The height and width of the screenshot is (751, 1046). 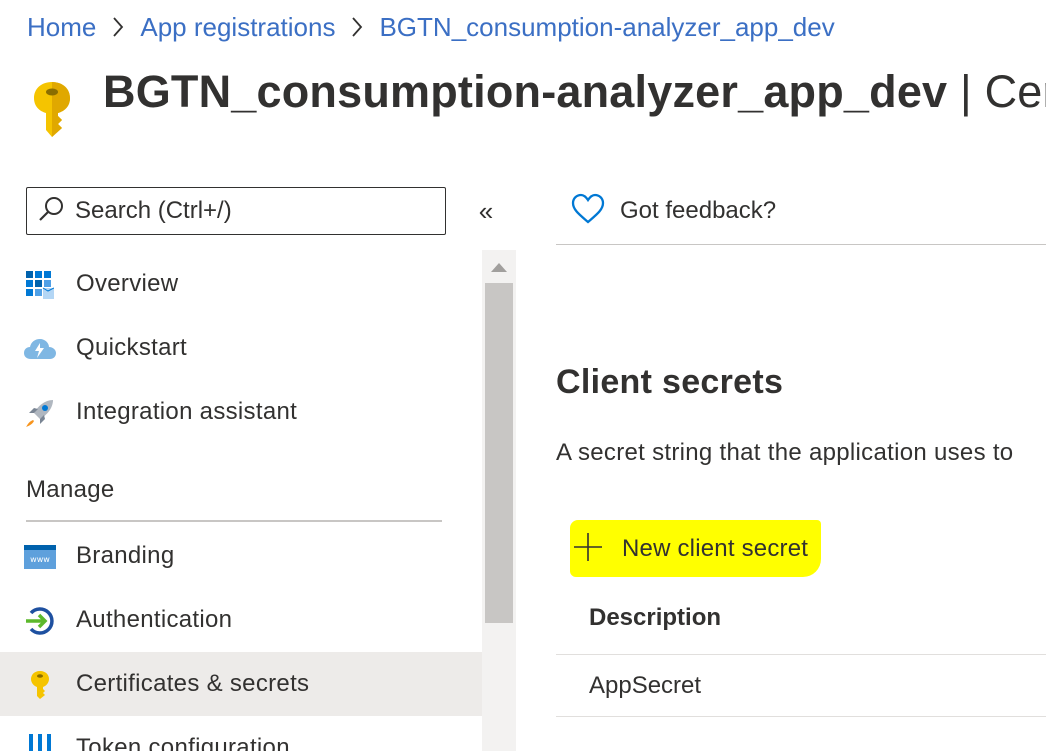 I want to click on sidebar-item-label: Branding, so click(x=125, y=555).